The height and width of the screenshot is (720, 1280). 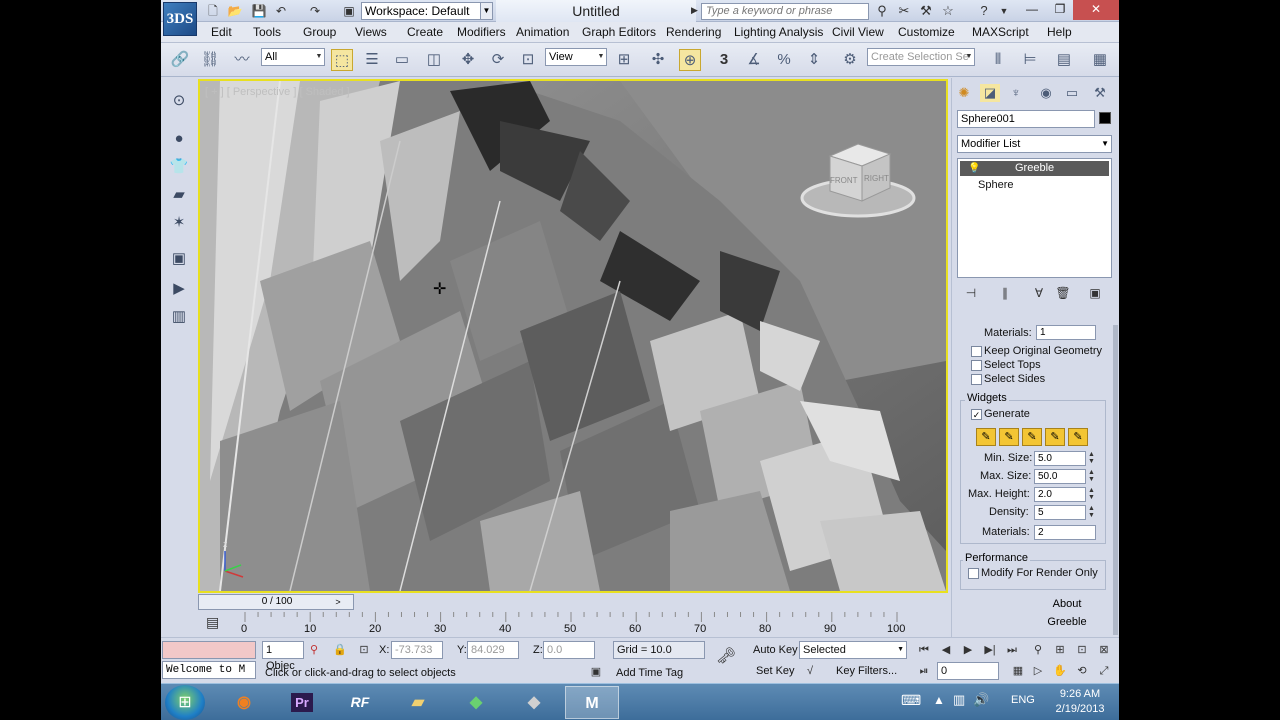 I want to click on about-greeble-button: About Greeble, so click(x=1067, y=611).